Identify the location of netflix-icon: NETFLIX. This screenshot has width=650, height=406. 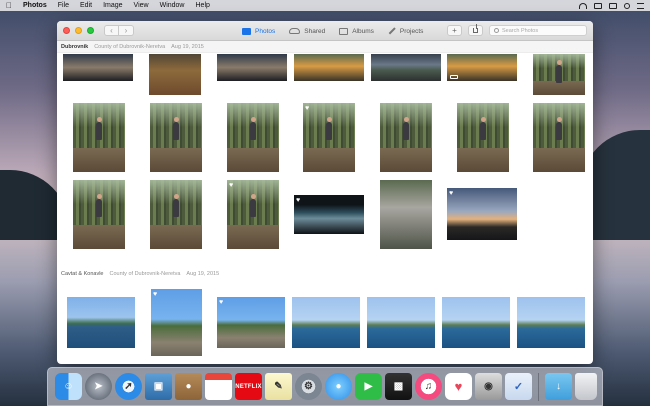
(248, 386).